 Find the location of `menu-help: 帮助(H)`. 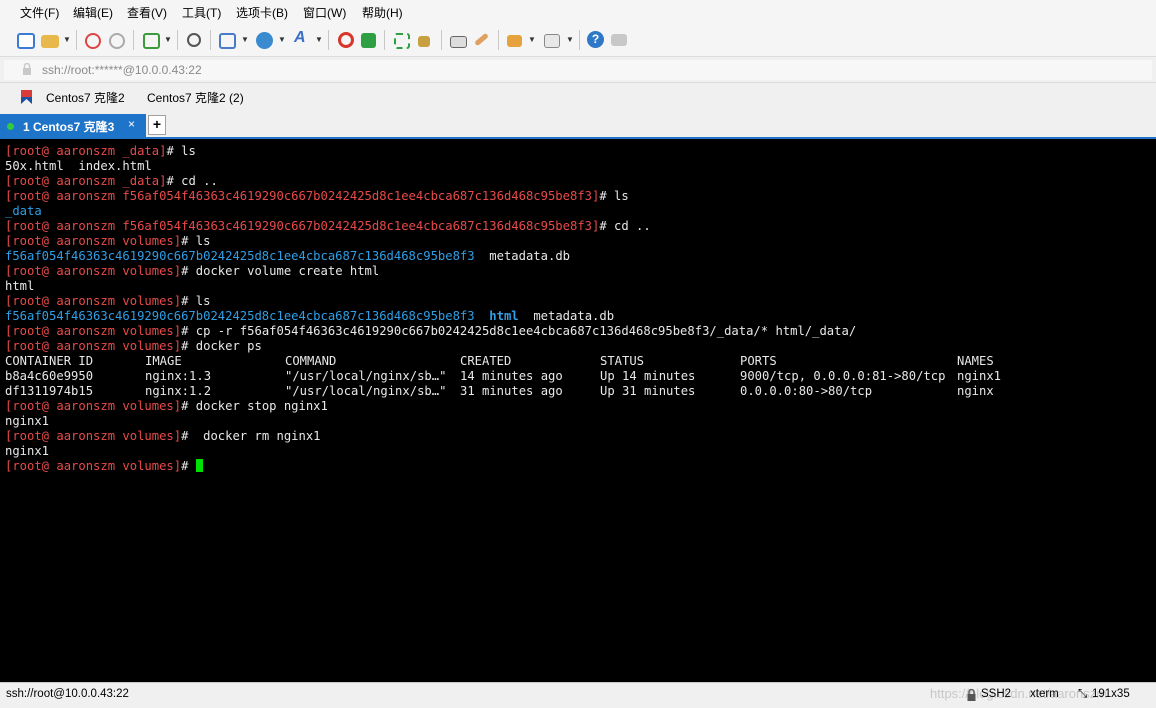

menu-help: 帮助(H) is located at coordinates (382, 12).